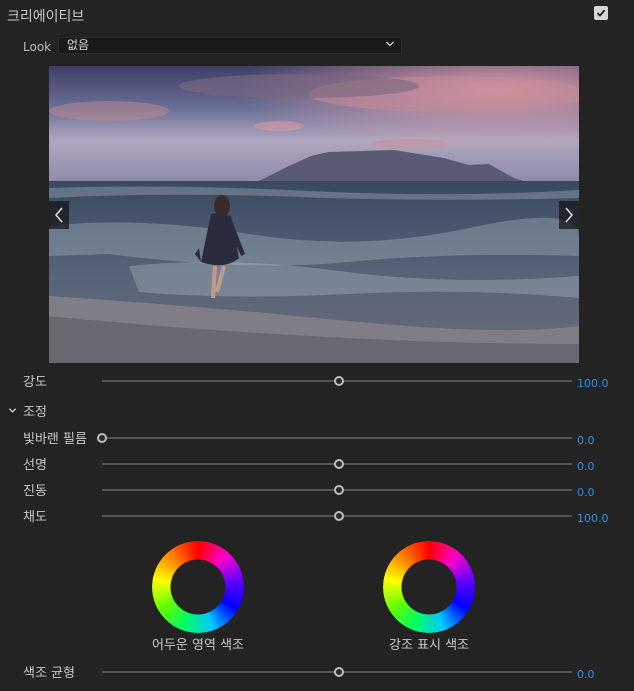 This screenshot has width=634, height=691. What do you see at coordinates (339, 464) in the screenshot?
I see `sharpen-slider-thumb` at bounding box center [339, 464].